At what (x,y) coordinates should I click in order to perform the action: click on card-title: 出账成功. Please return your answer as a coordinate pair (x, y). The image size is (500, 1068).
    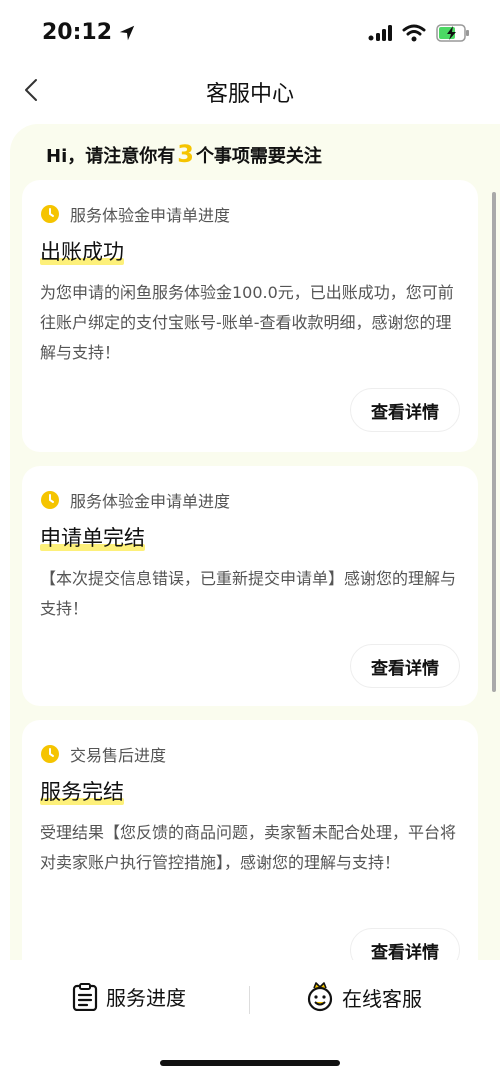
    Looking at the image, I should click on (82, 251).